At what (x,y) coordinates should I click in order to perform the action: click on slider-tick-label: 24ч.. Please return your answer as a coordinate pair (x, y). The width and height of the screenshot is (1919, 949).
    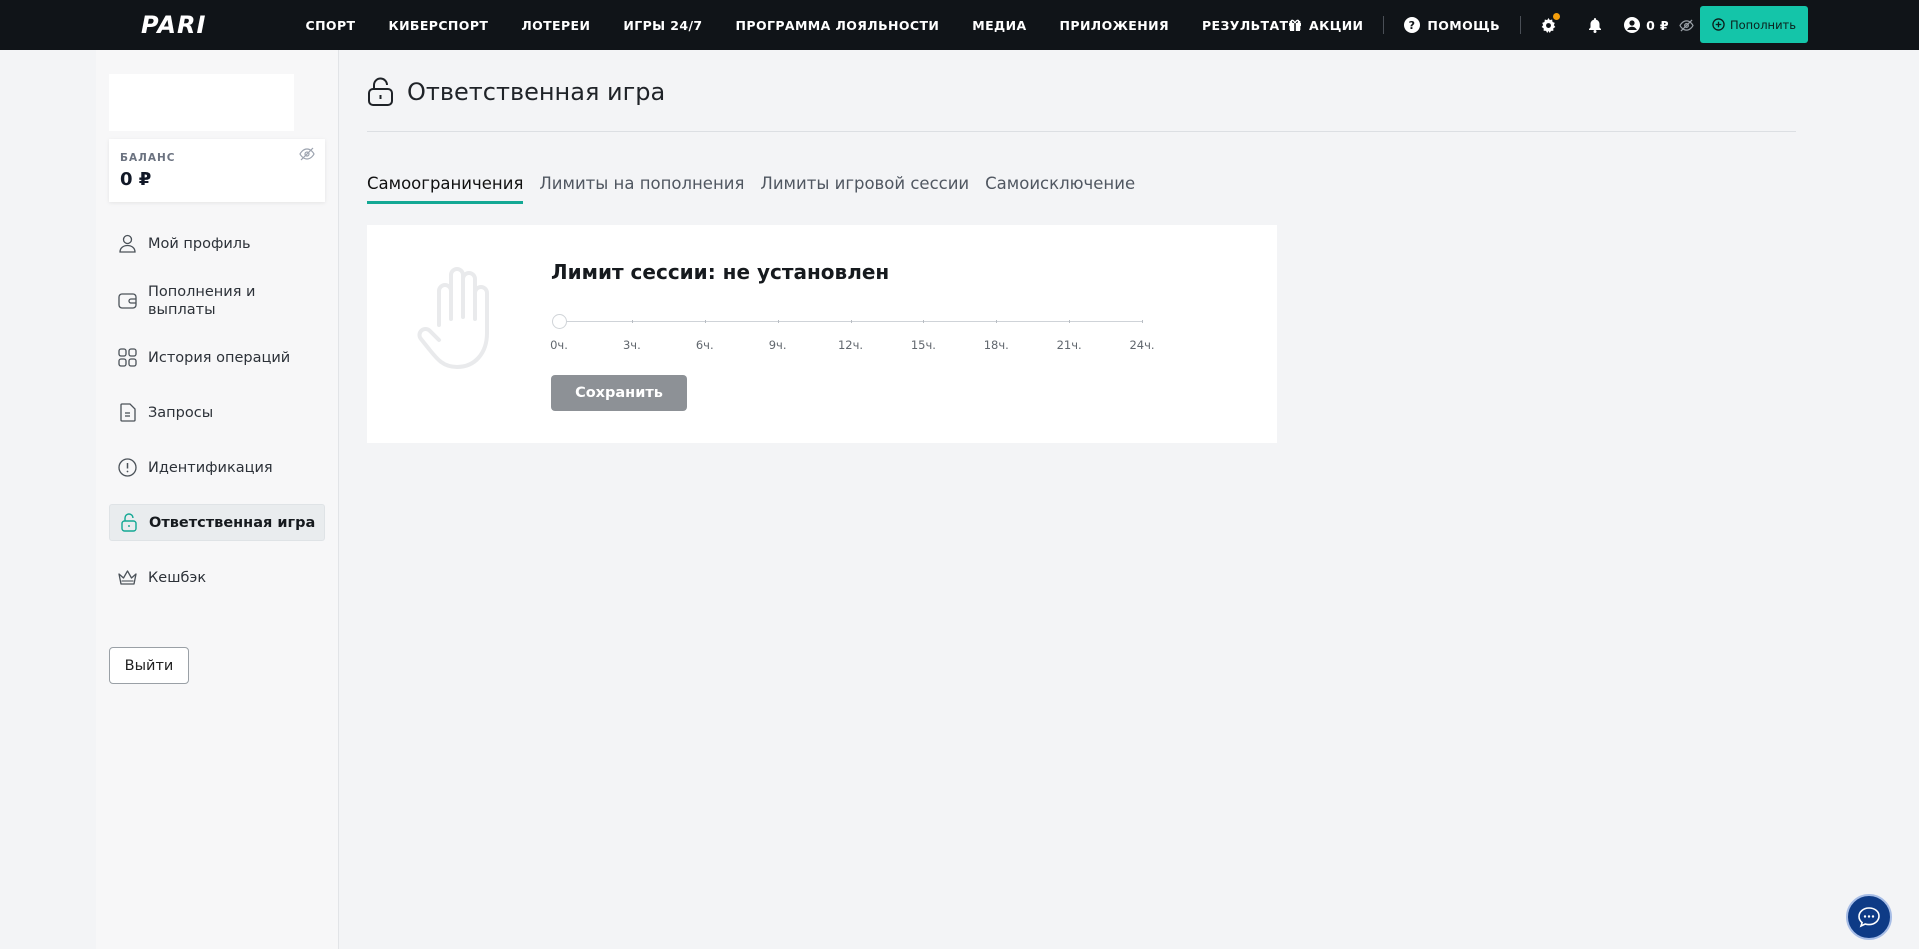
    Looking at the image, I should click on (1142, 345).